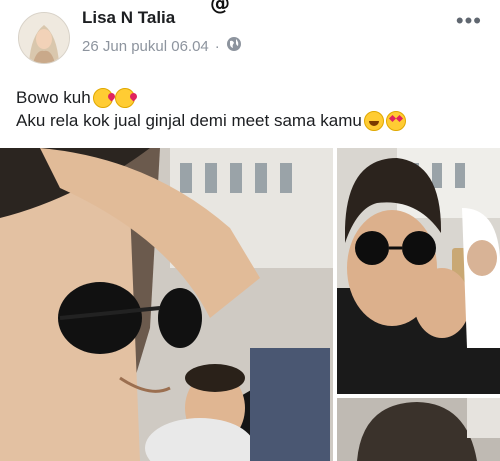 This screenshot has width=500, height=461. I want to click on globe-icon, so click(234, 46).